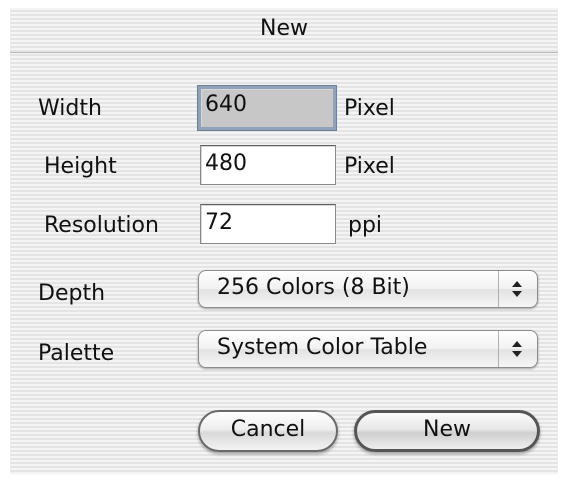 The image size is (570, 482). I want to click on depth-label: Depth, so click(72, 293).